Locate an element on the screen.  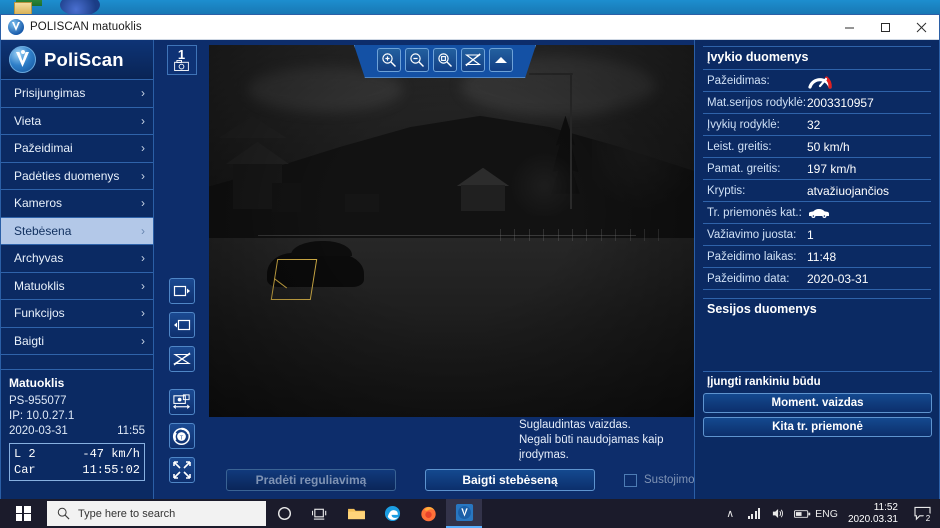
zoom-in-icon is located at coordinates (389, 60).